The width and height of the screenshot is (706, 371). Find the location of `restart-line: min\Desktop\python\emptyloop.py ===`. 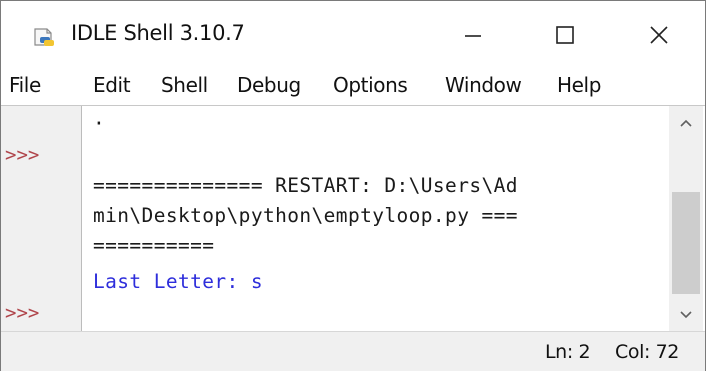

restart-line: min\Desktop\python\emptyloop.py === is located at coordinates (305, 215).